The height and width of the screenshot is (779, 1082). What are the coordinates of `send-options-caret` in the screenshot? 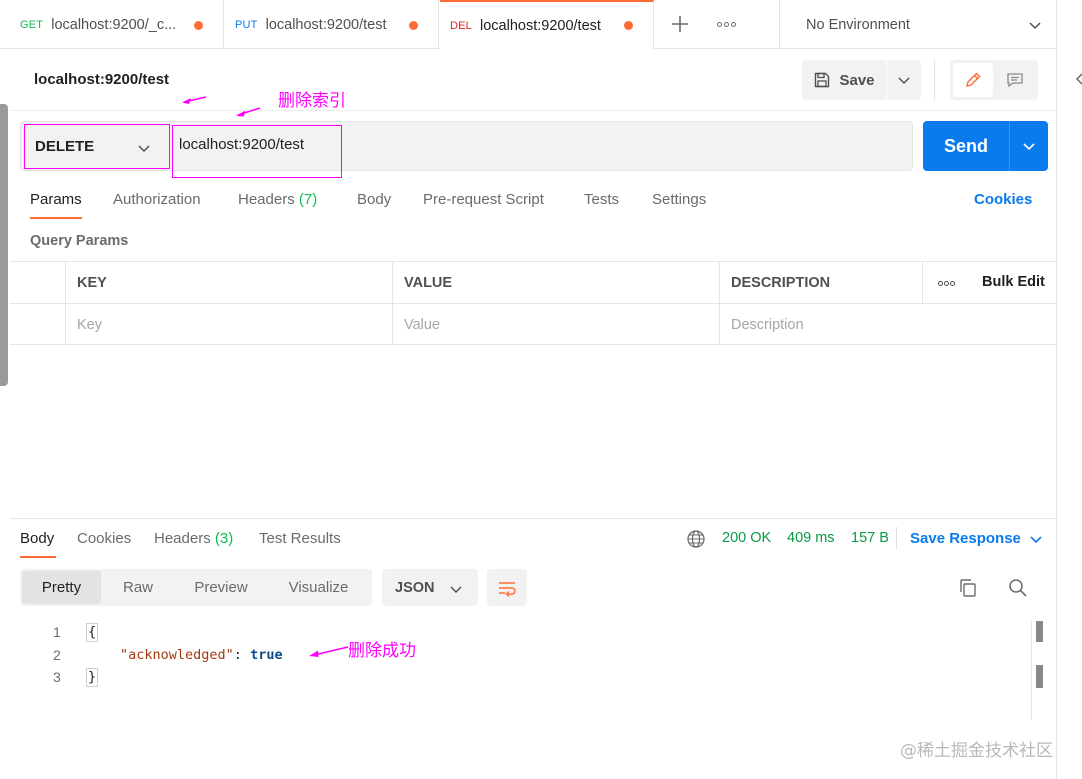 It's located at (1028, 146).